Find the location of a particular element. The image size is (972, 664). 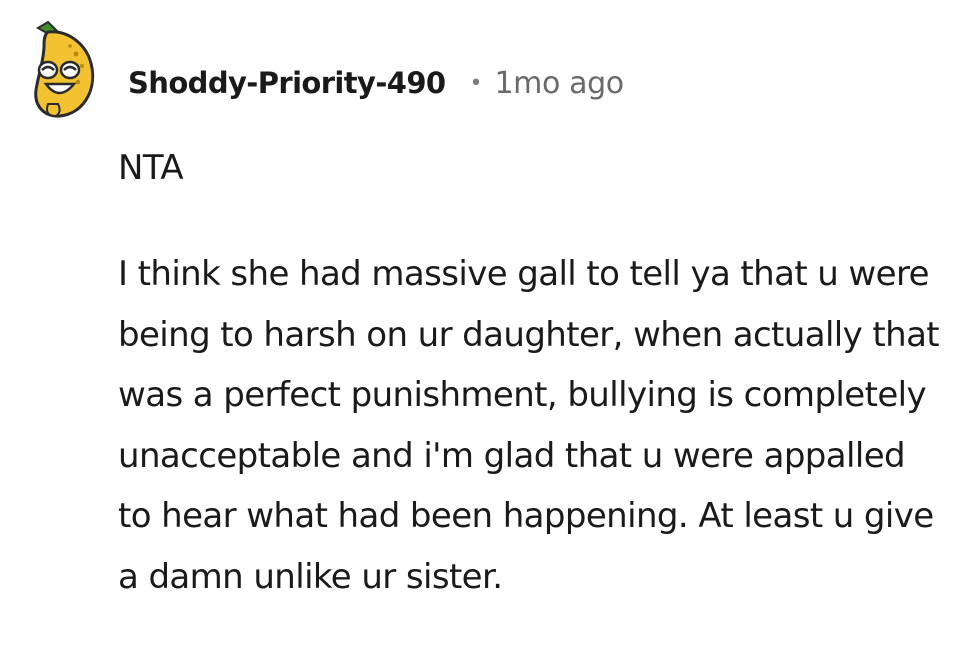

comment-header: Shoddy-Priority-490 • 1mo ago is located at coordinates (376, 83).